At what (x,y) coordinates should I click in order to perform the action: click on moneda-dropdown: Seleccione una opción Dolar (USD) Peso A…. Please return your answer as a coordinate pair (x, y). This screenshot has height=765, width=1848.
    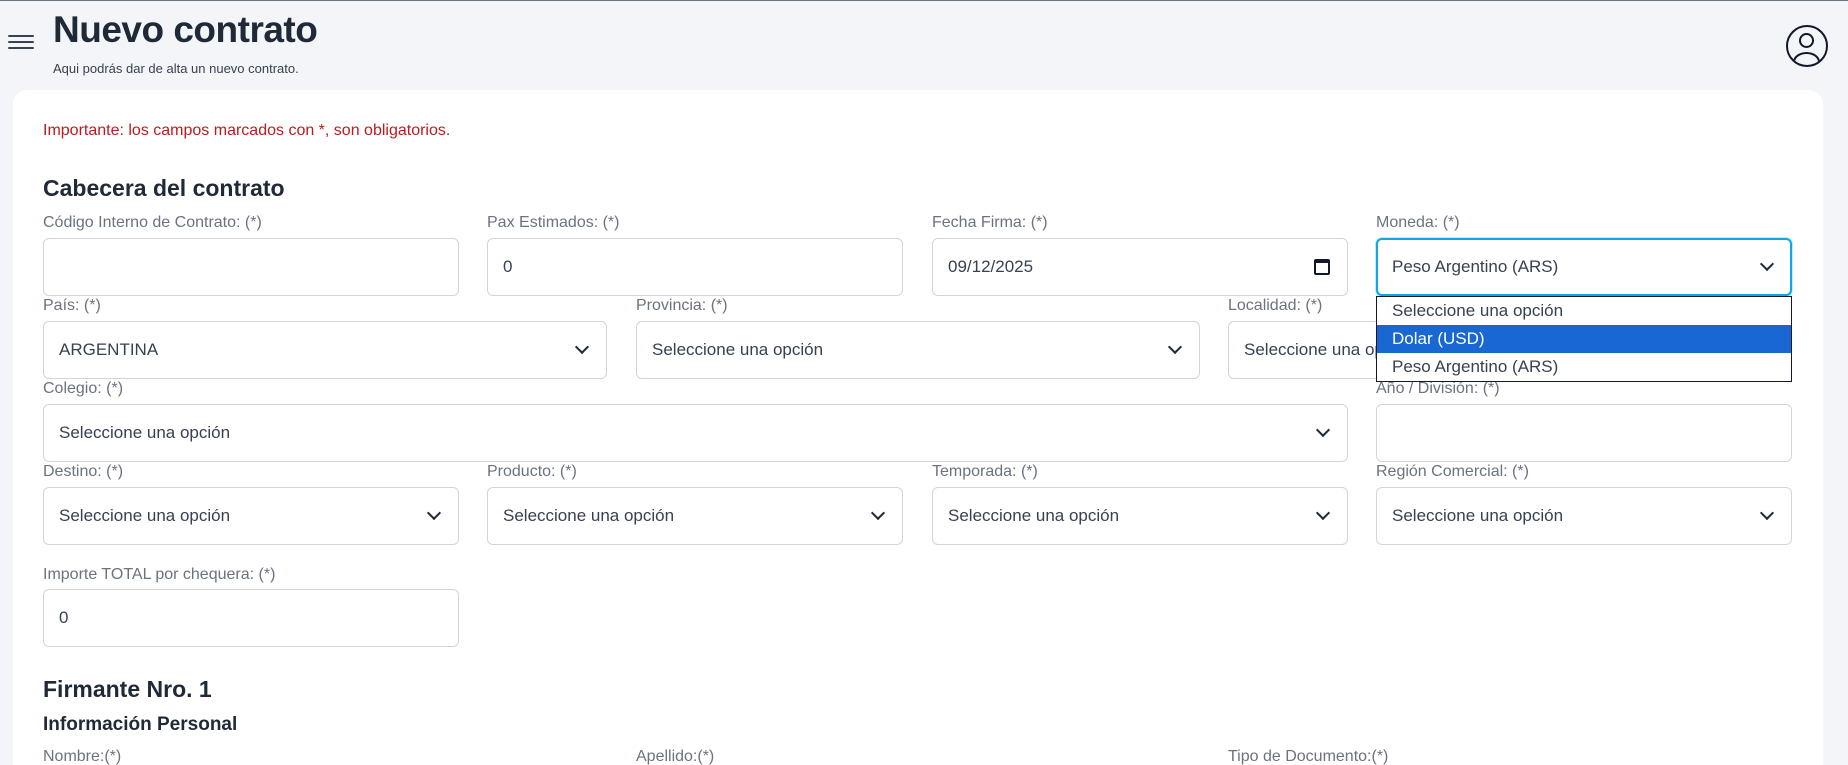
    Looking at the image, I should click on (1584, 339).